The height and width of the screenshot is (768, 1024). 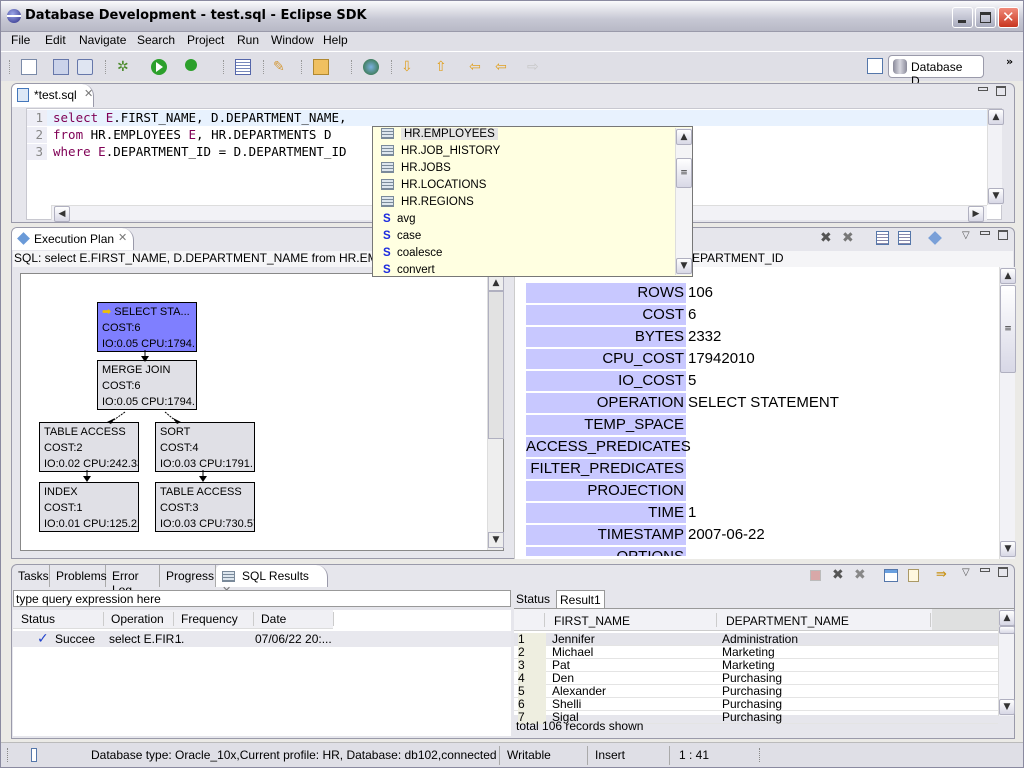 What do you see at coordinates (262, 598) in the screenshot?
I see `query-filter-input: type query expression here` at bounding box center [262, 598].